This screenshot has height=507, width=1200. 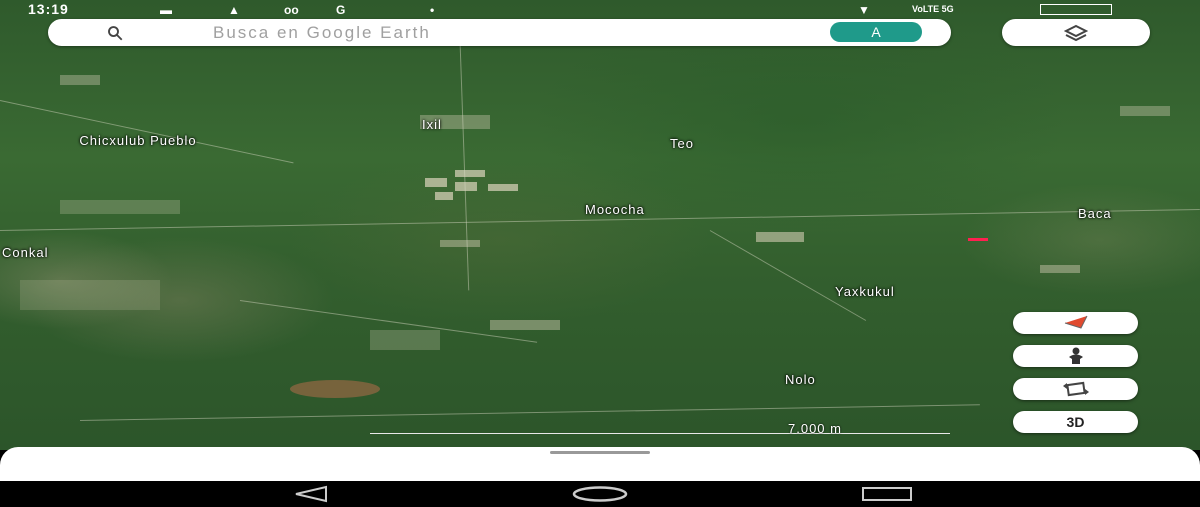 I want to click on place-label: Conkal, so click(x=25, y=252).